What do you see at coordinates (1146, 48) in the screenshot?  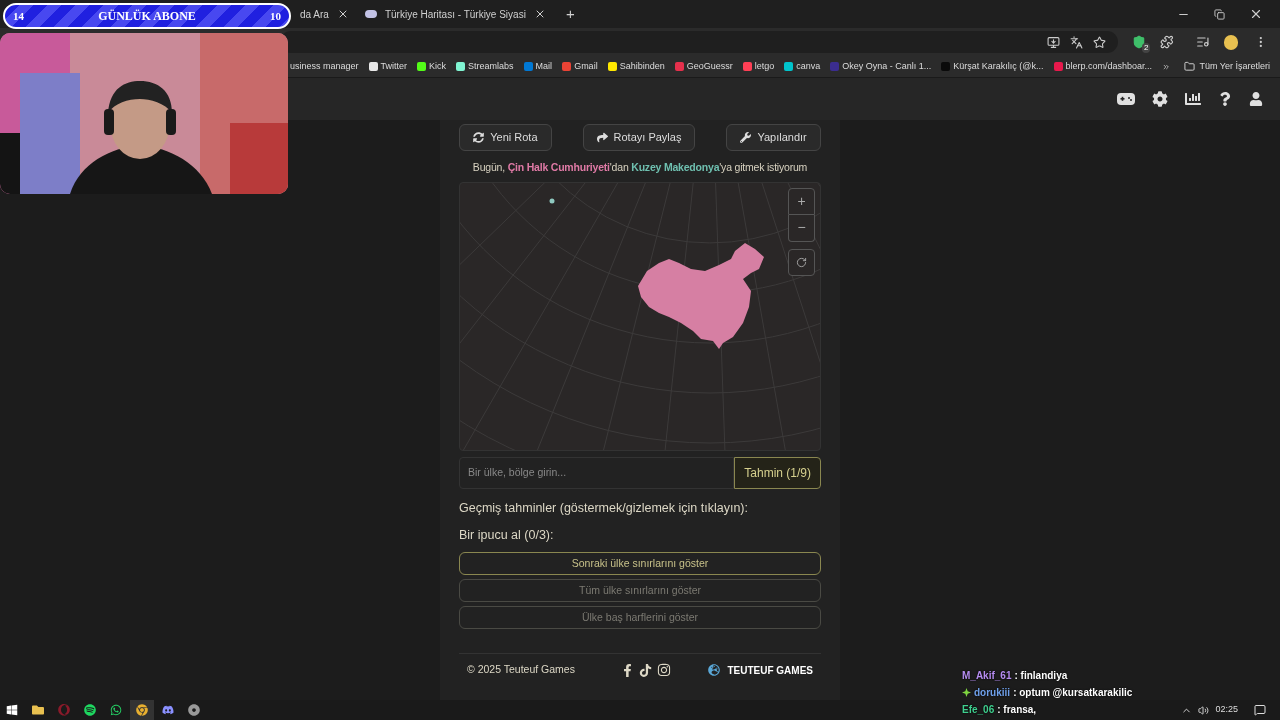 I see `extension-badge: 2` at bounding box center [1146, 48].